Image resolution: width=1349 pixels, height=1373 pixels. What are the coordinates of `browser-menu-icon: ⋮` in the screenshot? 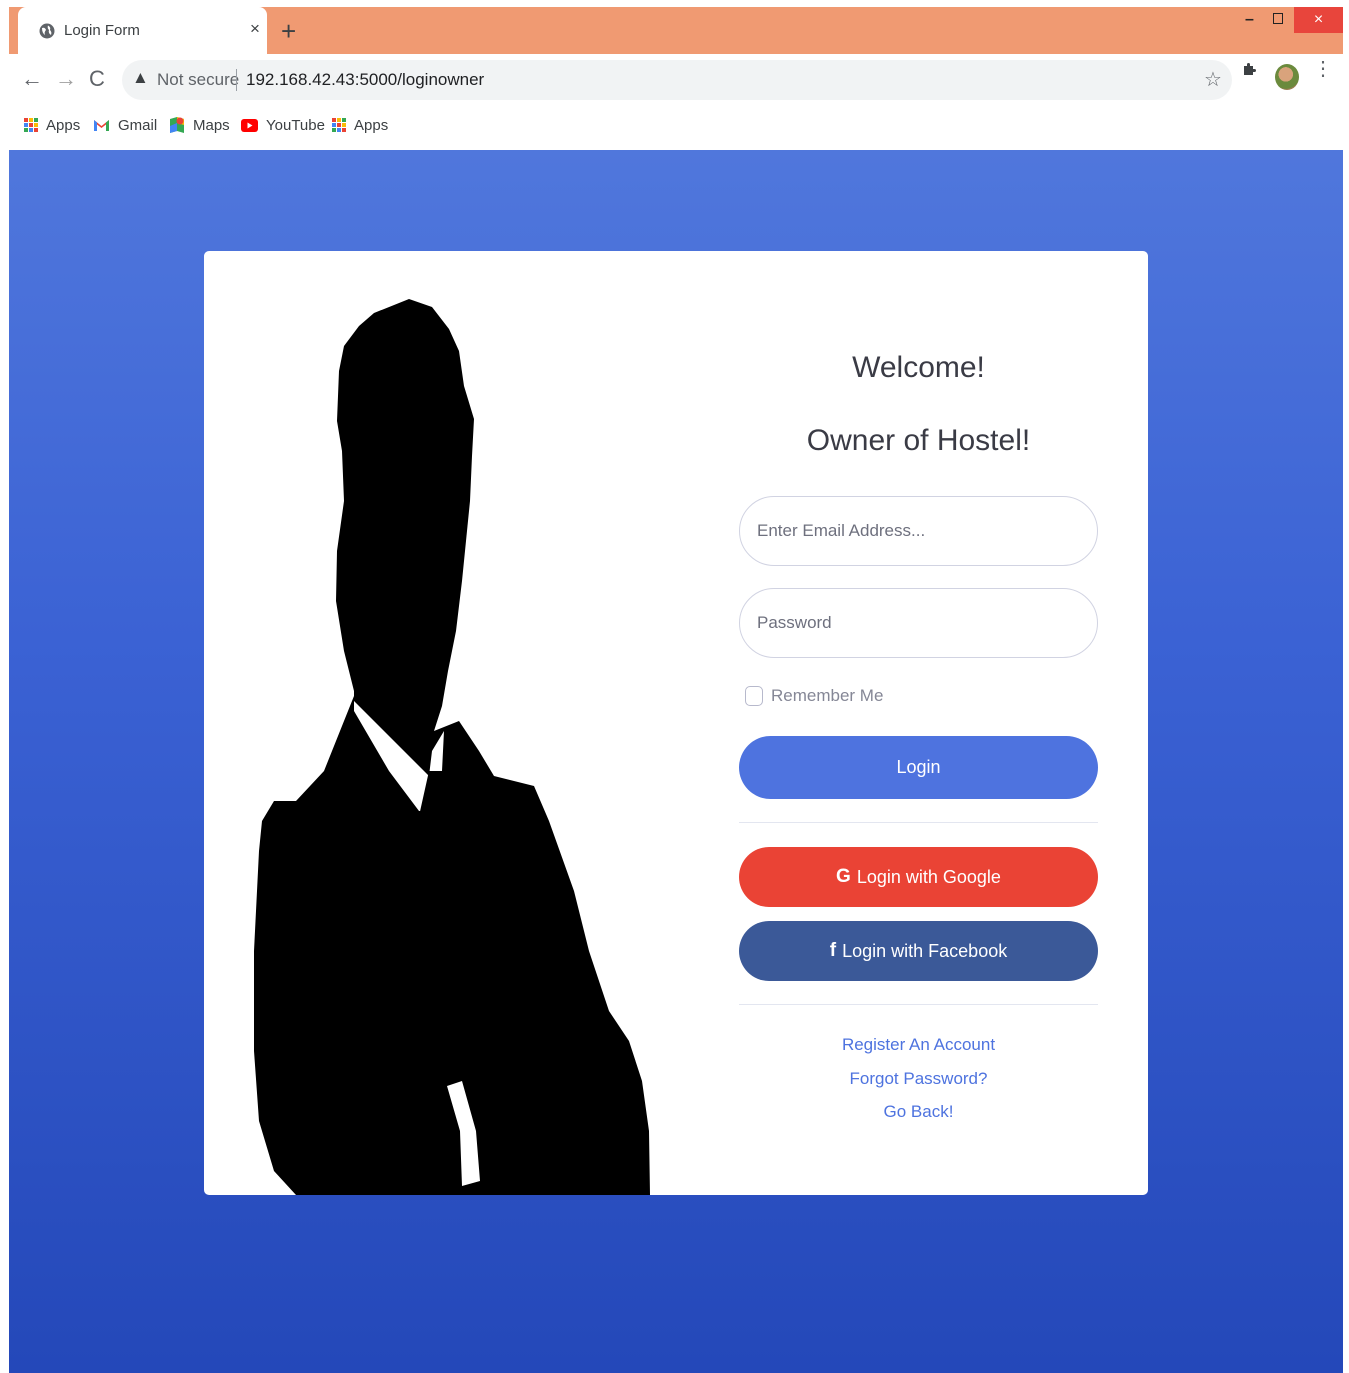 It's located at (1323, 69).